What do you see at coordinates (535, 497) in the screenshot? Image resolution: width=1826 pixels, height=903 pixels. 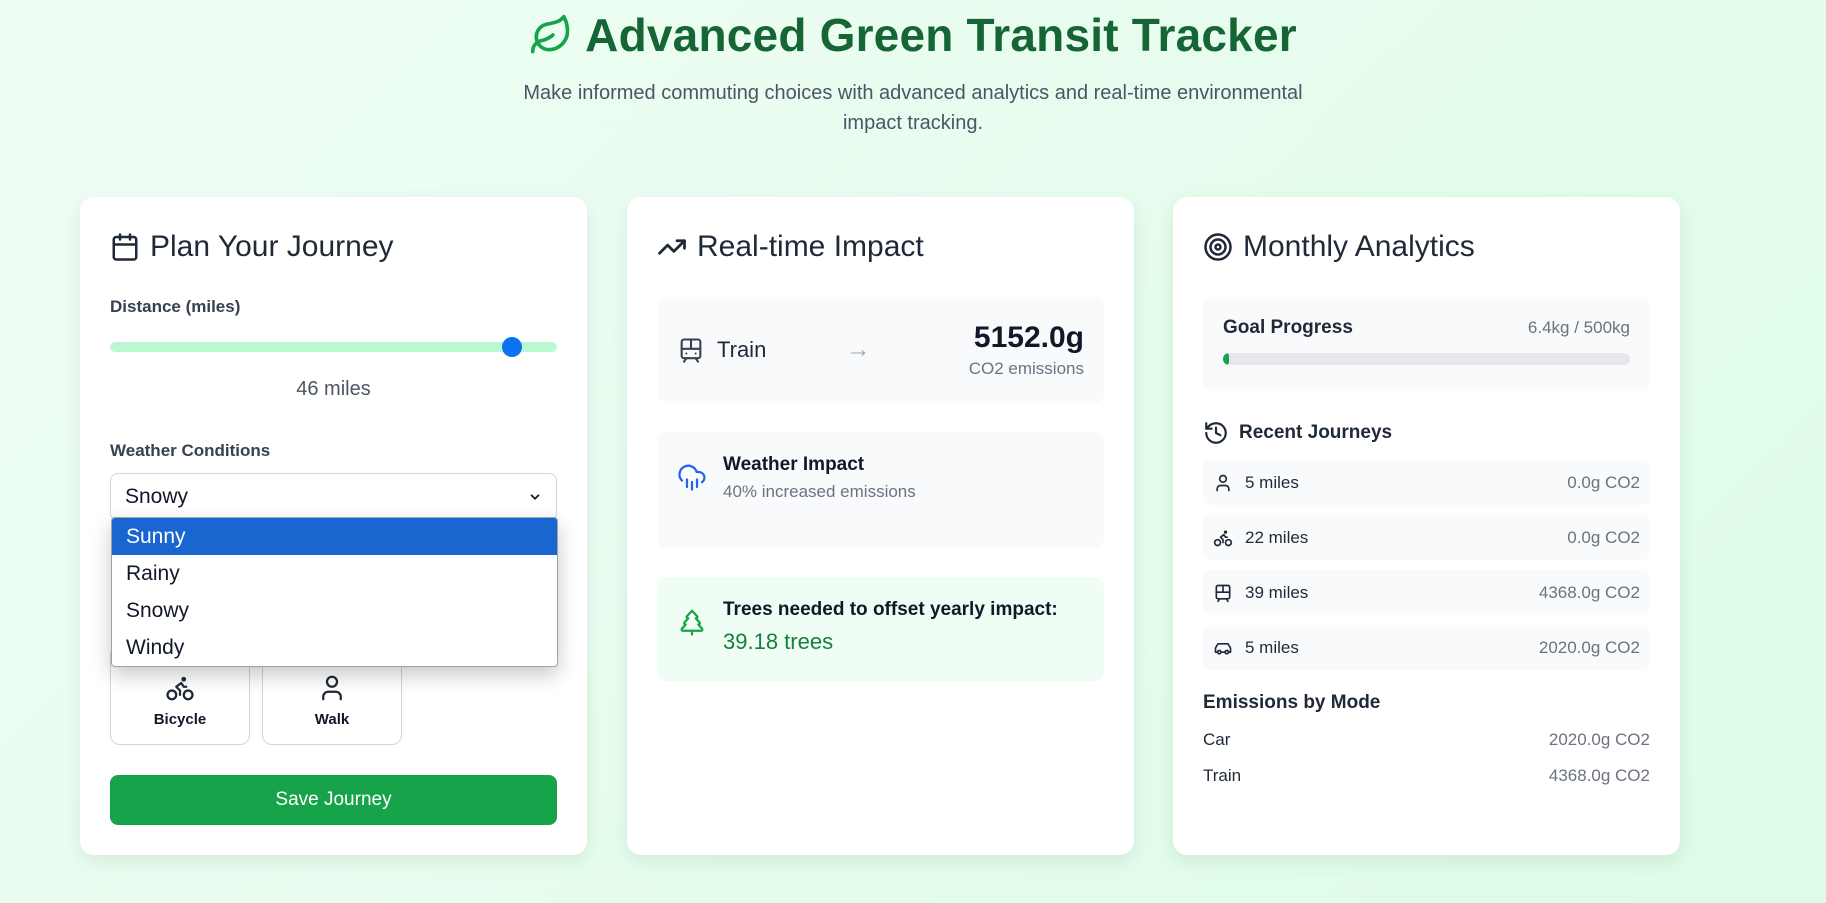 I see `chevron-down-icon` at bounding box center [535, 497].